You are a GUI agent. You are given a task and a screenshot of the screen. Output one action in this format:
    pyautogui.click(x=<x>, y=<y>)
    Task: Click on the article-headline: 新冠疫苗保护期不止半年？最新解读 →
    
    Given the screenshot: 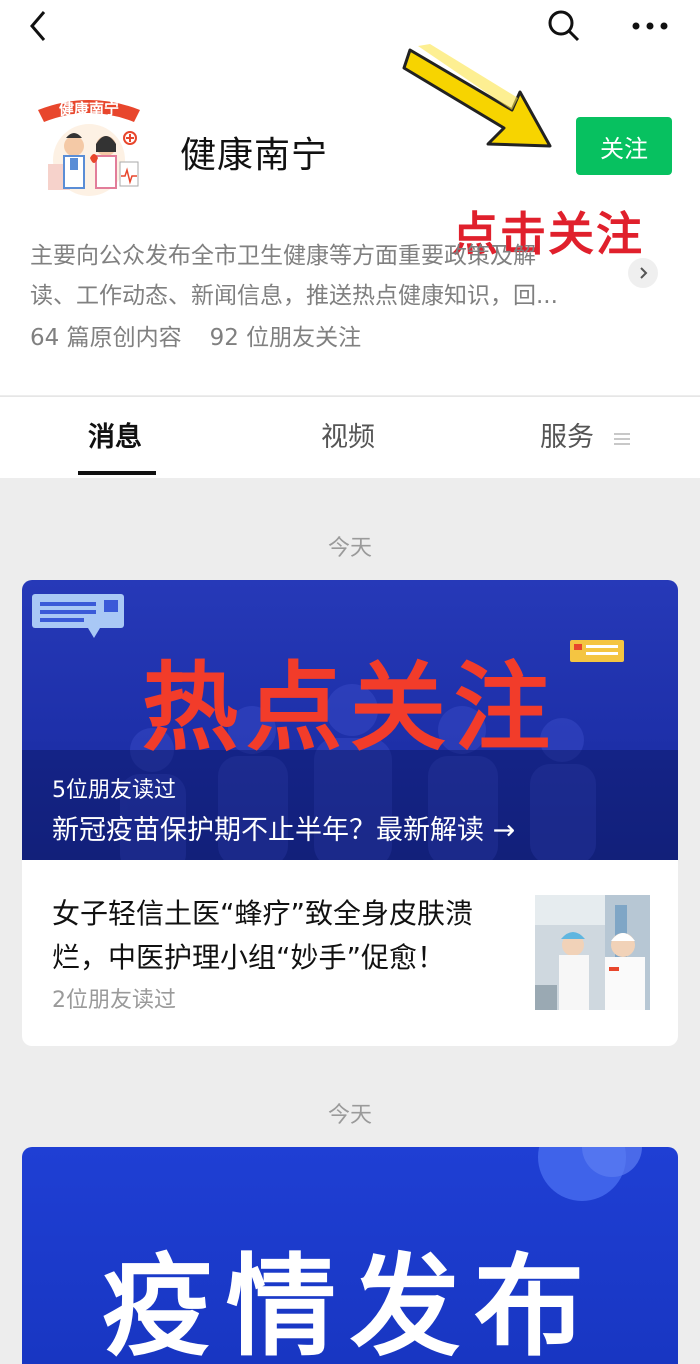 What is the action you would take?
    pyautogui.click(x=284, y=830)
    